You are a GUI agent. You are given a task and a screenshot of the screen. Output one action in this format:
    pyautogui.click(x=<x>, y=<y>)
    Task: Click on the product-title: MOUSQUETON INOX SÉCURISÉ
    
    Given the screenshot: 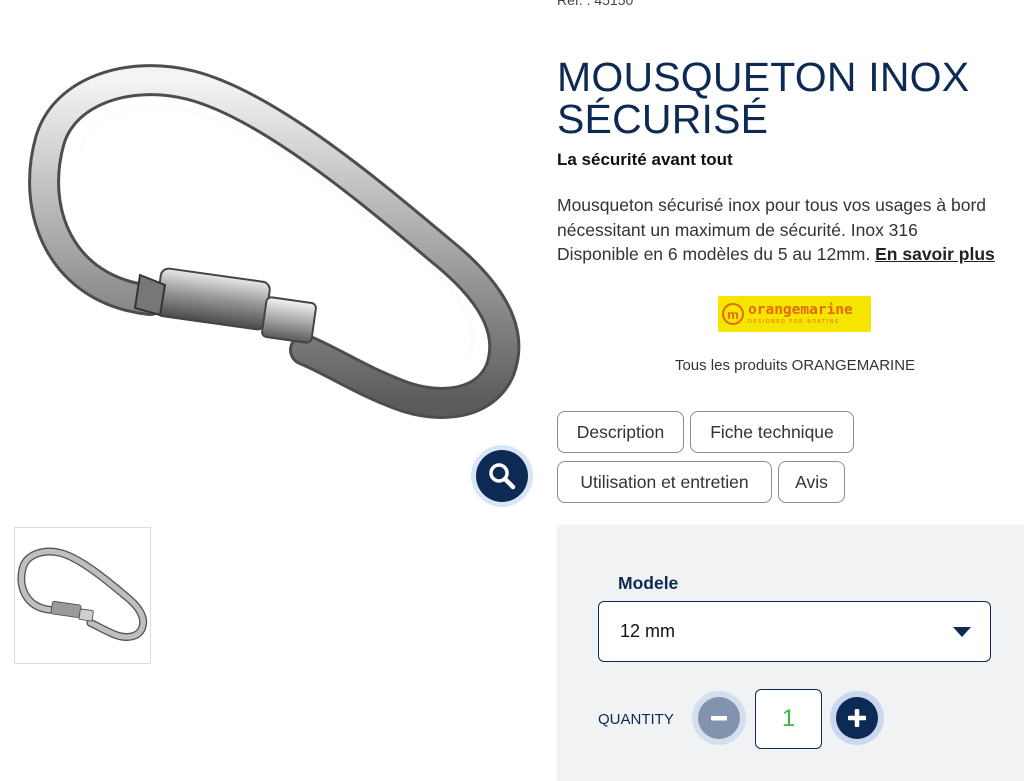 What is the action you would take?
    pyautogui.click(x=763, y=98)
    